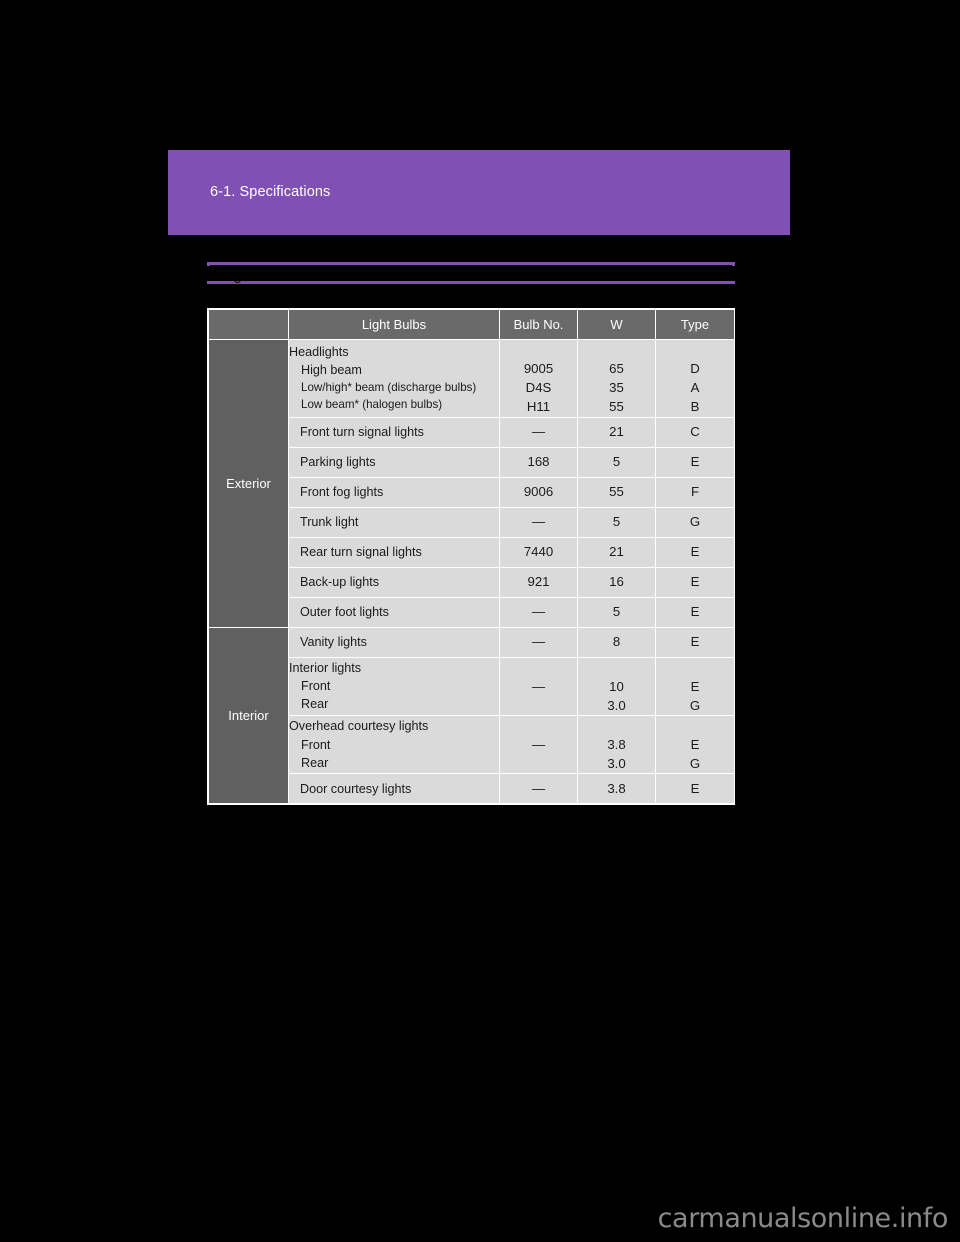  Describe the element at coordinates (394, 612) in the screenshot. I see `row-label: Outer foot lights` at that location.